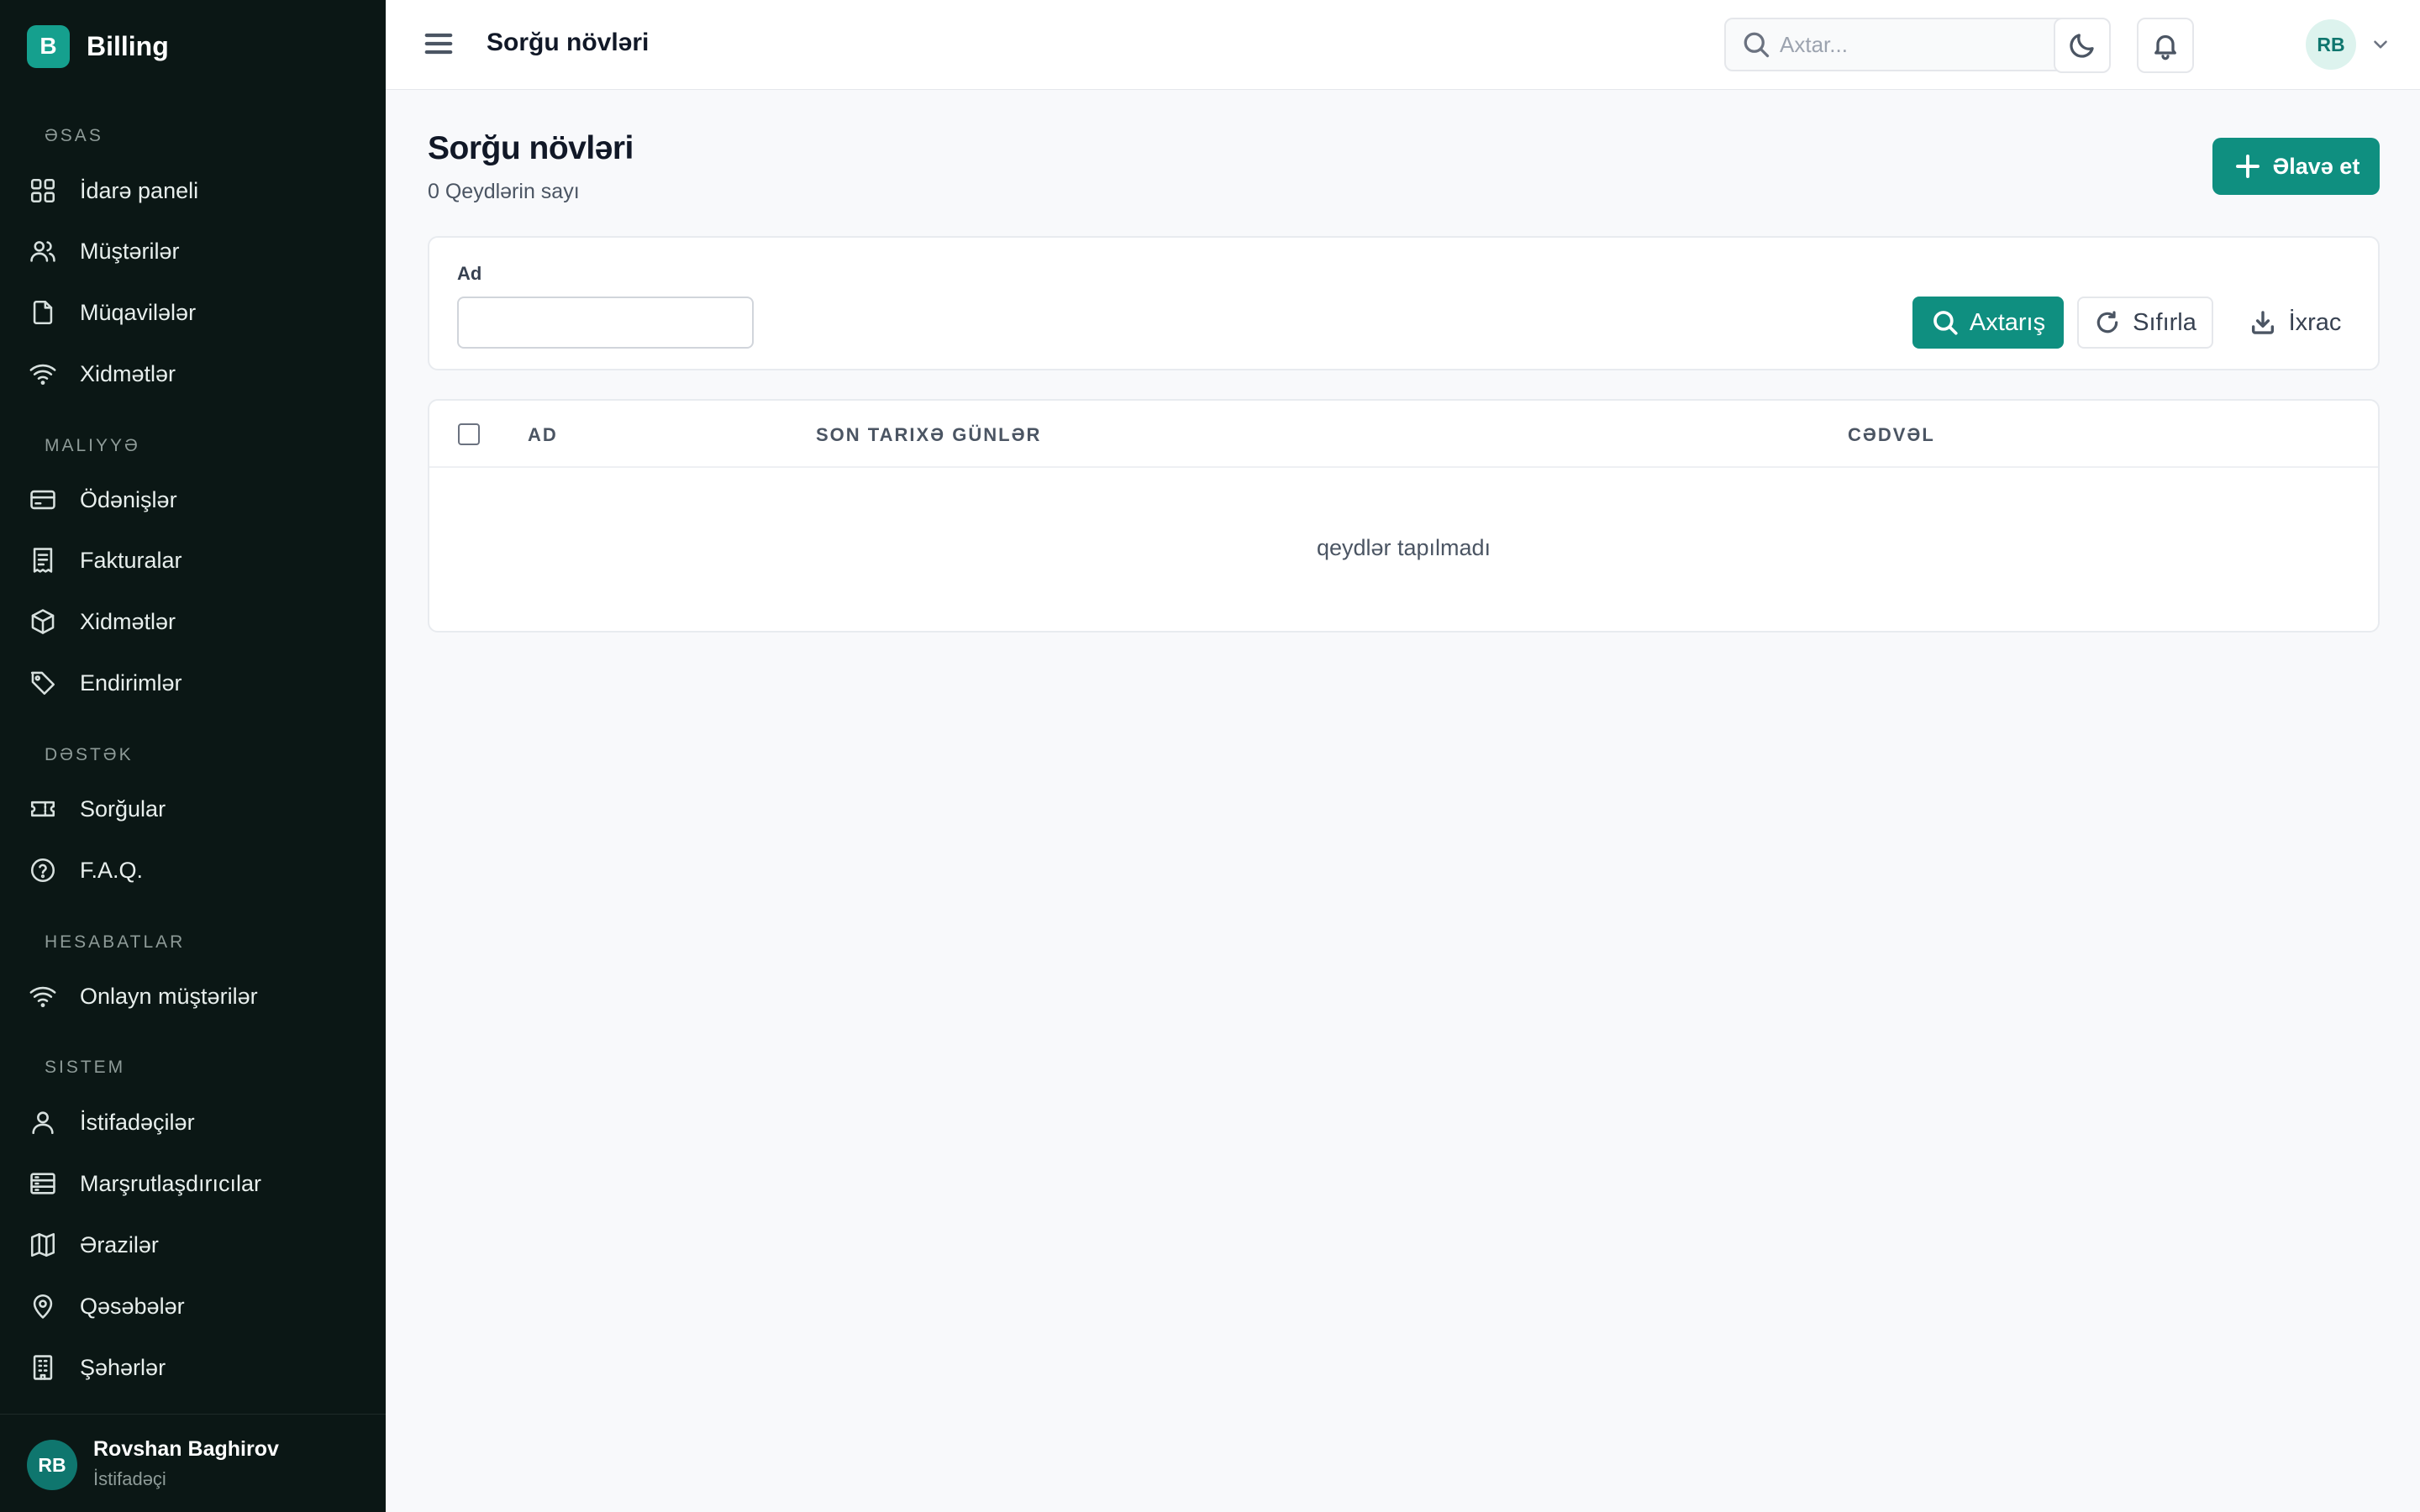 The height and width of the screenshot is (1512, 2420). Describe the element at coordinates (1931, 44) in the screenshot. I see `search-input` at that location.